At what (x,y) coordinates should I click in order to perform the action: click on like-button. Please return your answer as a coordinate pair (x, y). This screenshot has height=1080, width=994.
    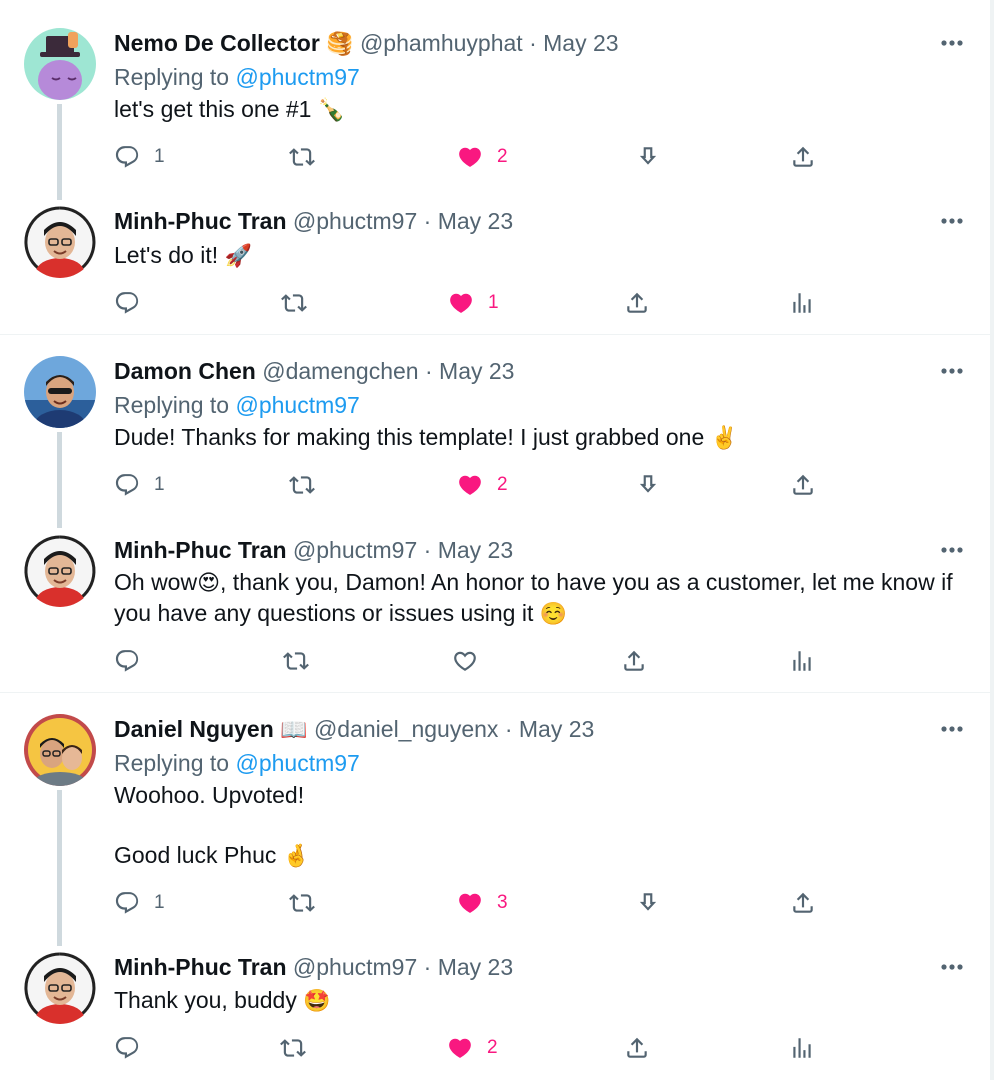
    Looking at the image, I should click on (465, 661).